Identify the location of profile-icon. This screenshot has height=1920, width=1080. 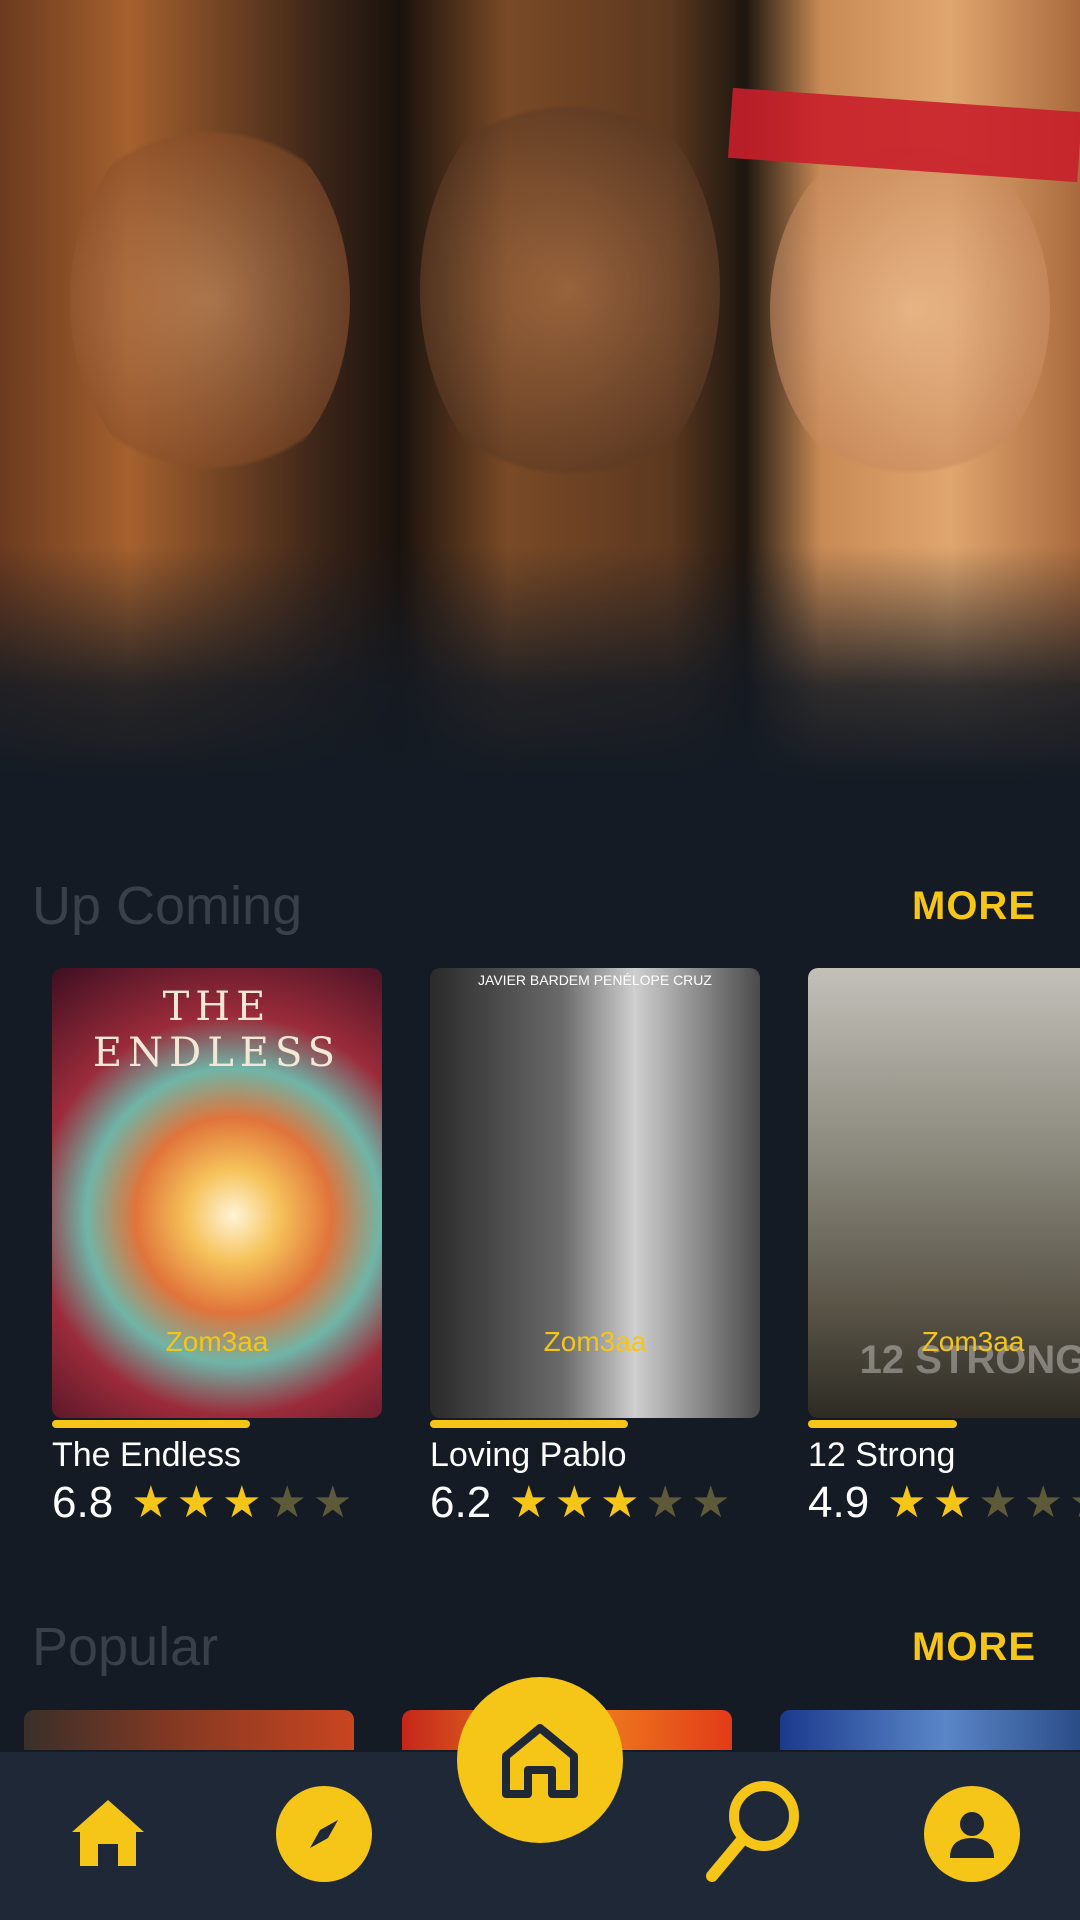
(972, 1834).